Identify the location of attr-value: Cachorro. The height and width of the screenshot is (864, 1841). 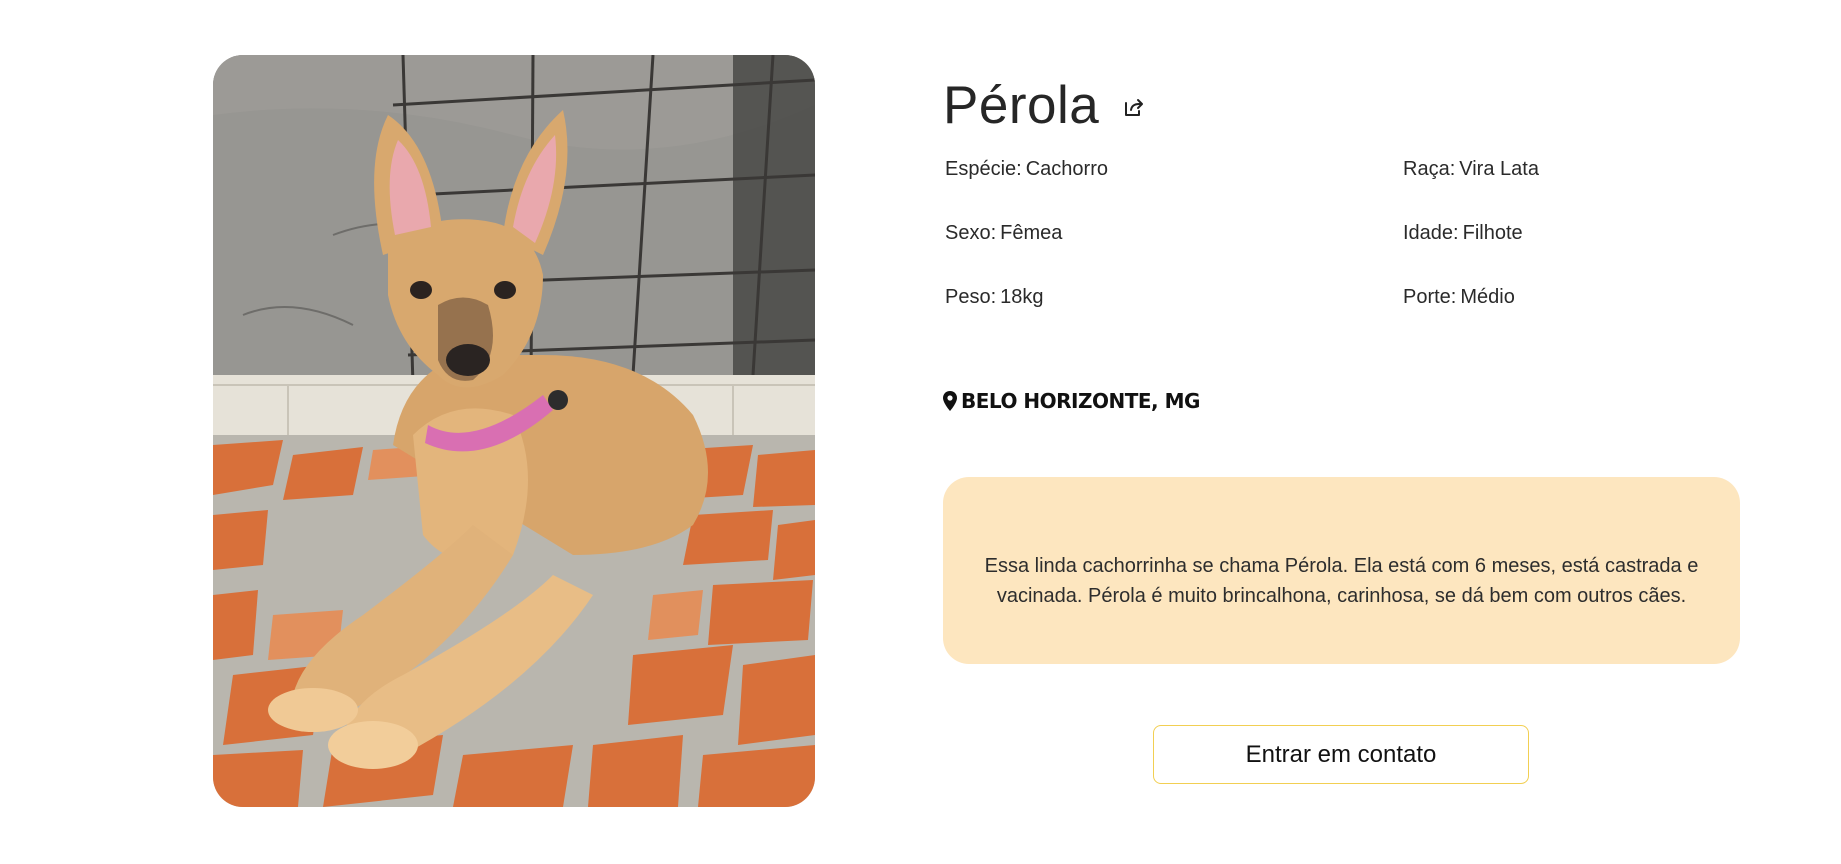
(1066, 169).